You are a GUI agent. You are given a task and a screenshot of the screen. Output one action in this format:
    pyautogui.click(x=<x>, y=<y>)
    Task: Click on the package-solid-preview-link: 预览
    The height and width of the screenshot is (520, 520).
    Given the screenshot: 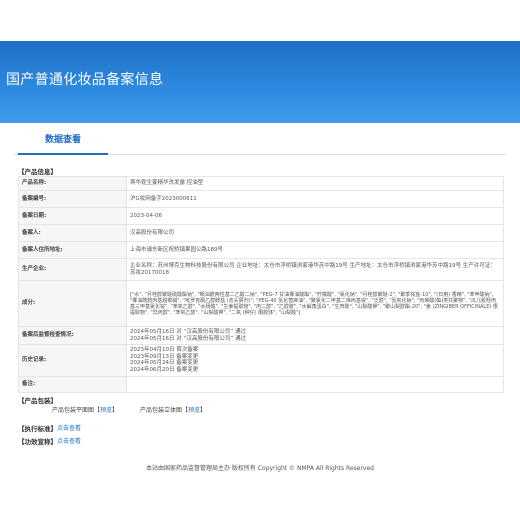 What is the action you would take?
    pyautogui.click(x=194, y=410)
    